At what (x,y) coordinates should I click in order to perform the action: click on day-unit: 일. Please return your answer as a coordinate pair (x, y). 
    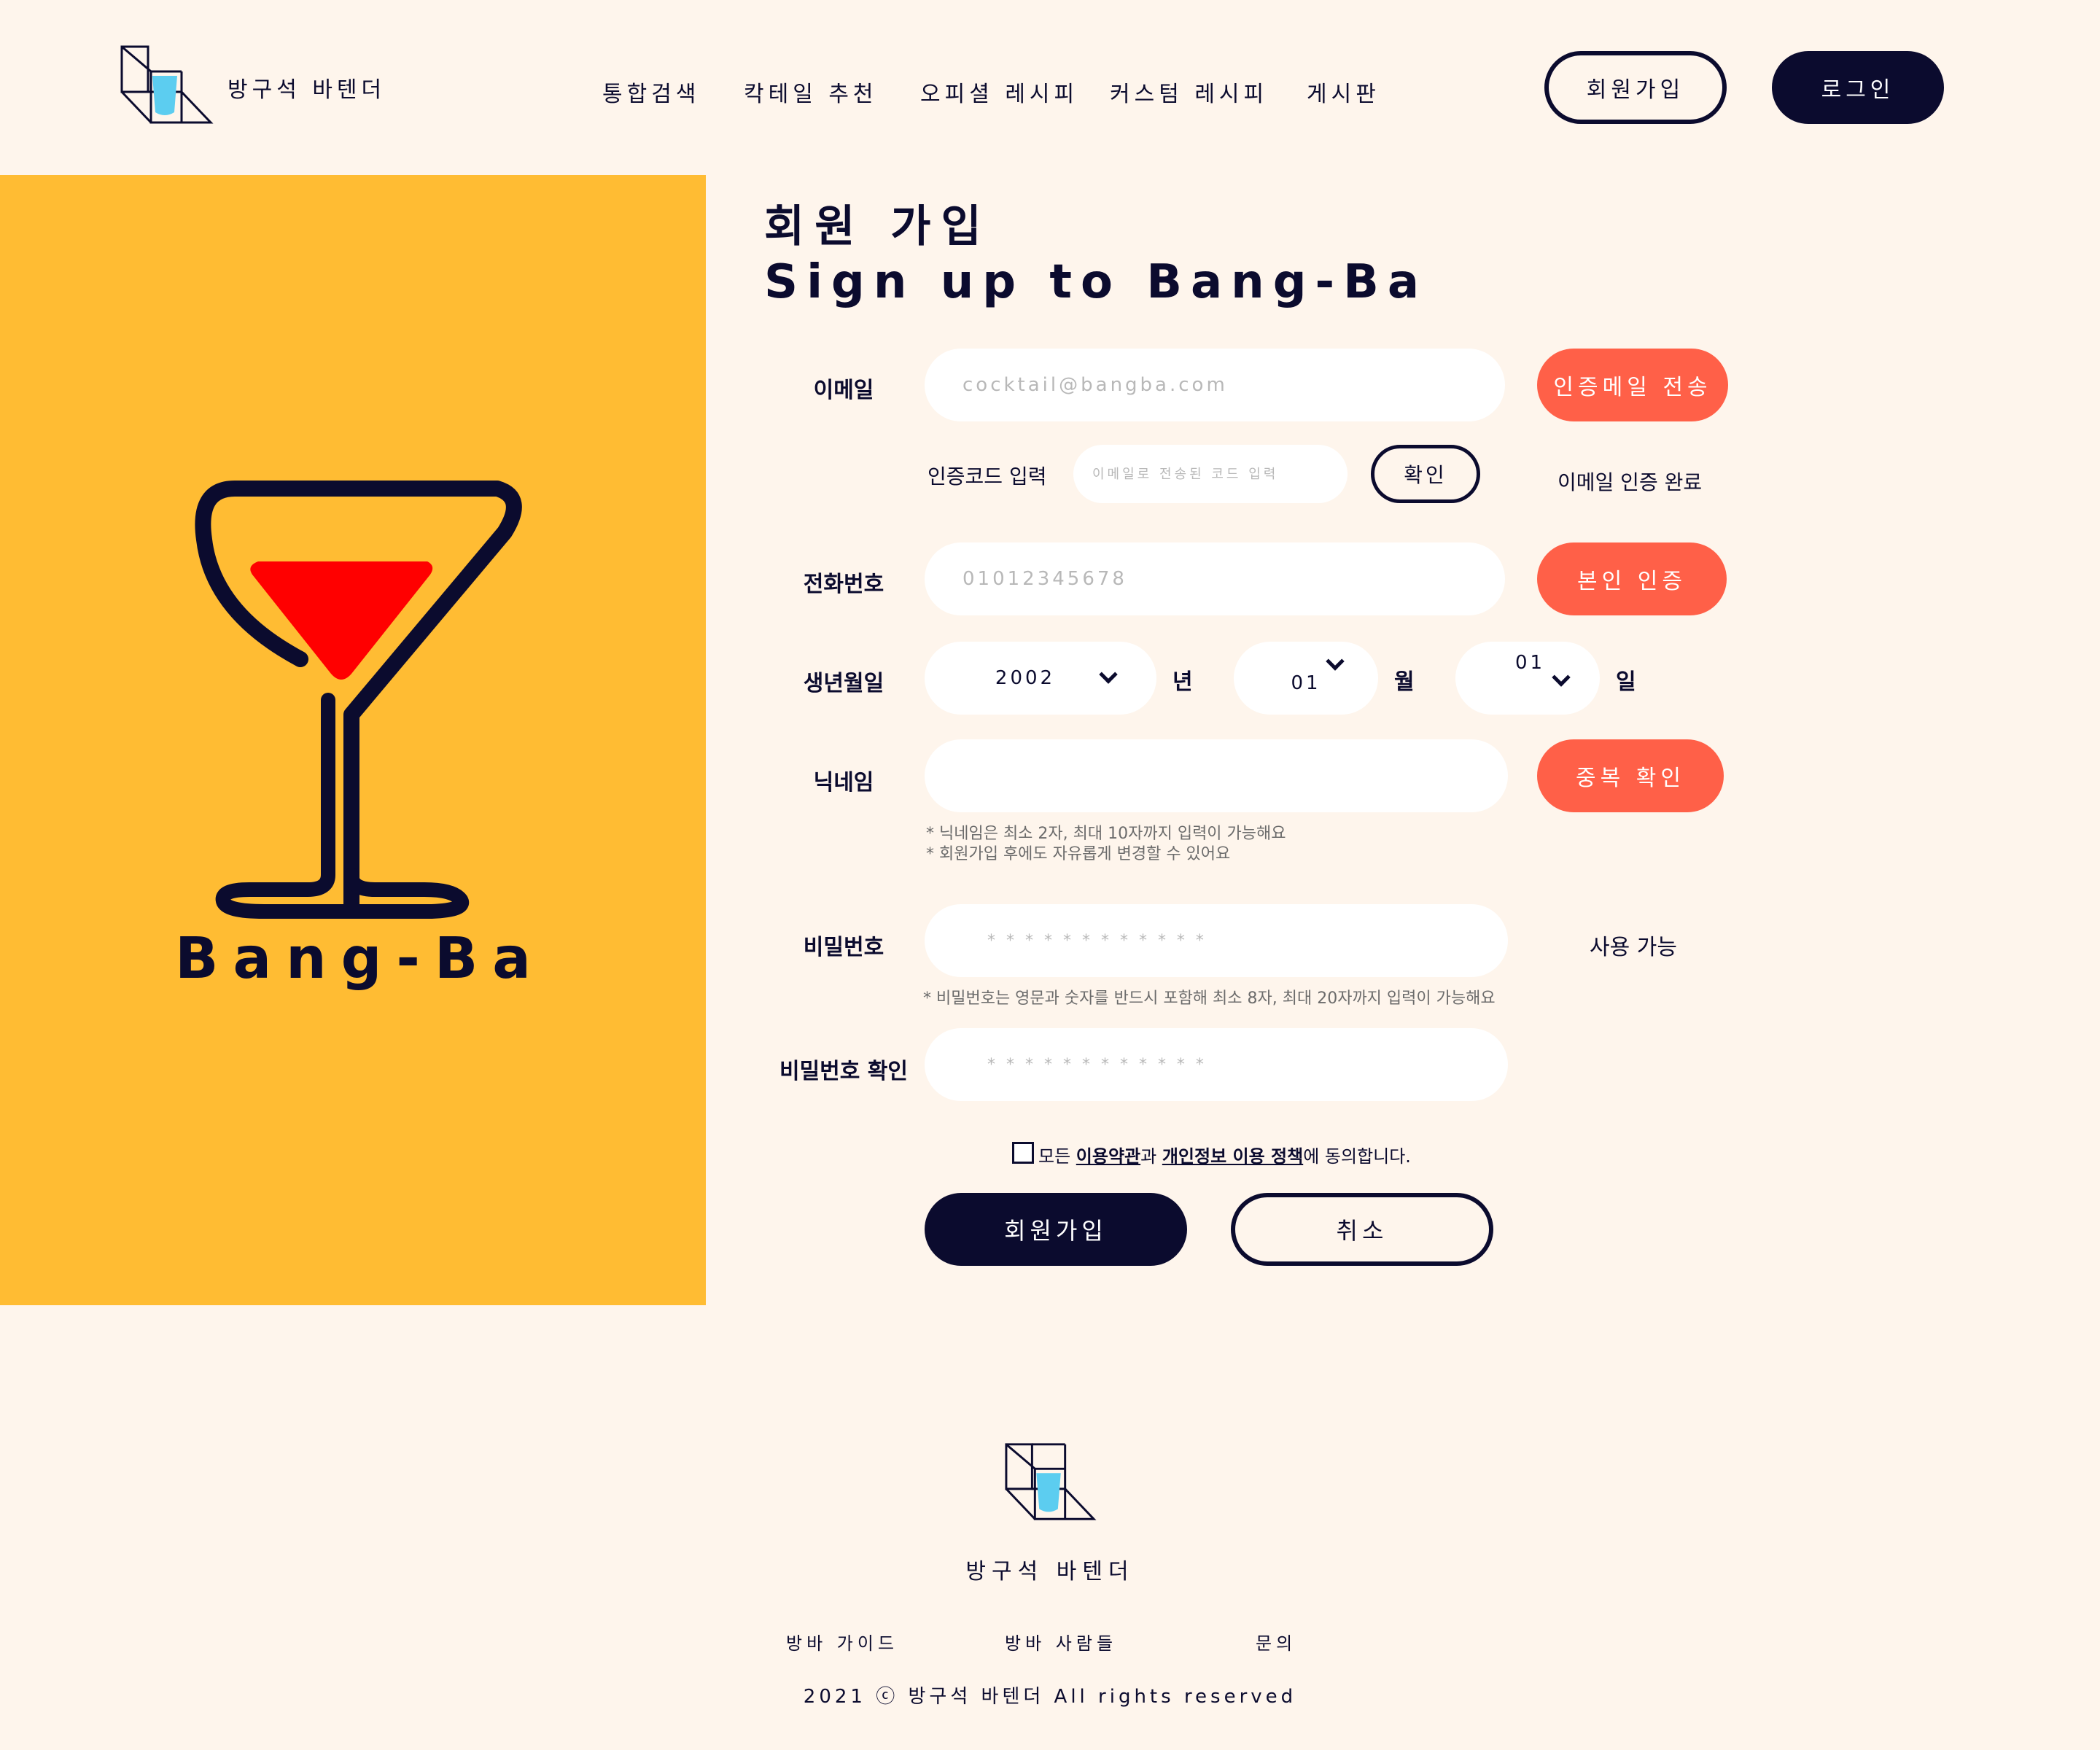
    Looking at the image, I should click on (1626, 682).